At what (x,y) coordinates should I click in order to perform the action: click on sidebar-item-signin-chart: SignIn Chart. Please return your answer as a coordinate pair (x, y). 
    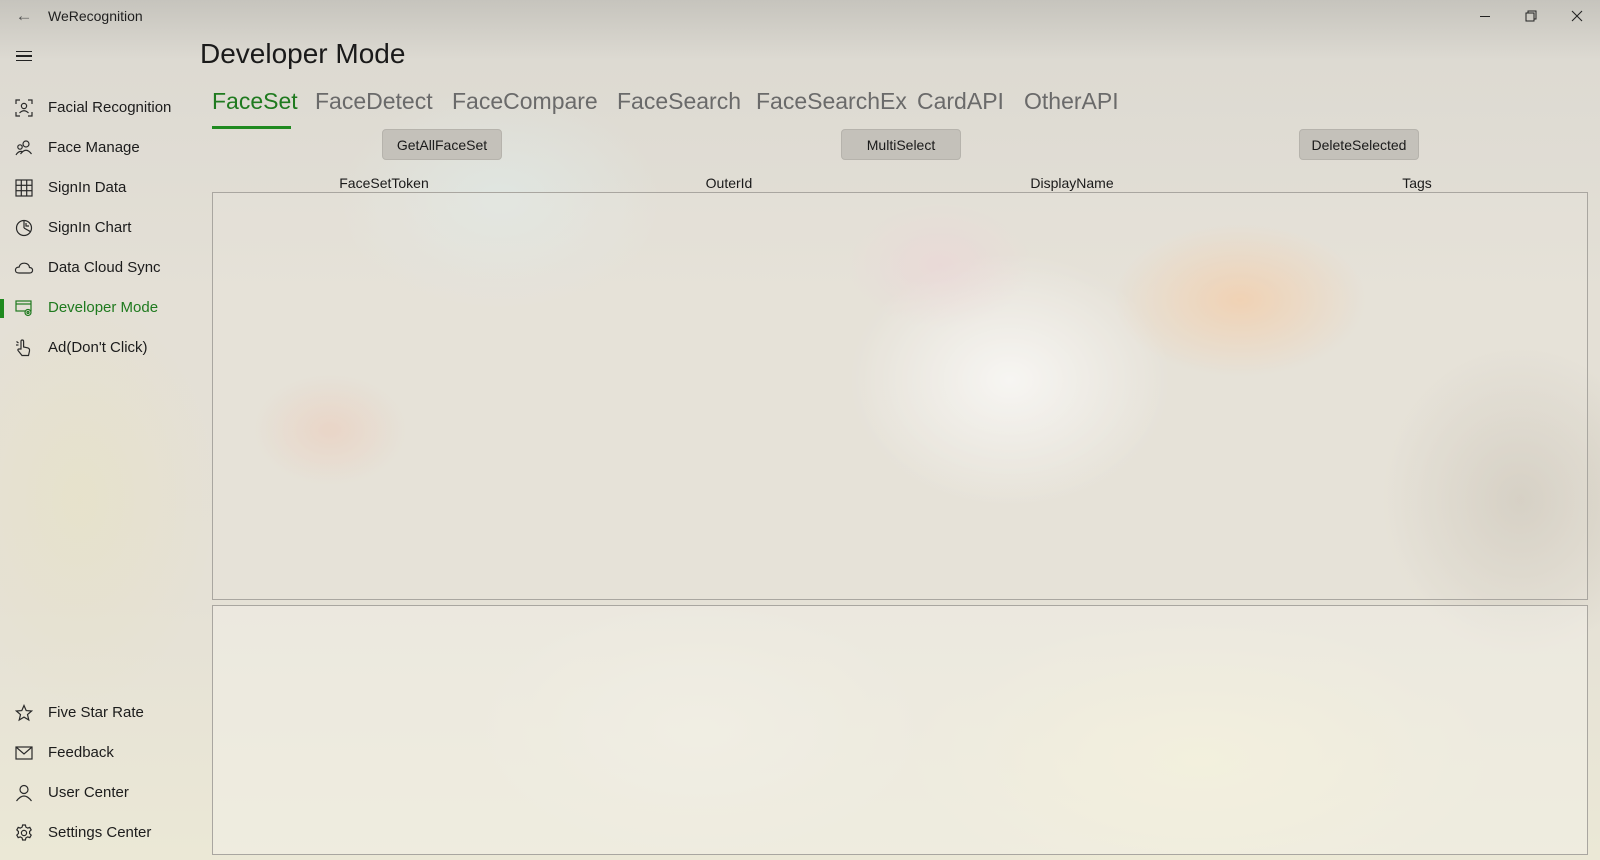
    Looking at the image, I should click on (95, 228).